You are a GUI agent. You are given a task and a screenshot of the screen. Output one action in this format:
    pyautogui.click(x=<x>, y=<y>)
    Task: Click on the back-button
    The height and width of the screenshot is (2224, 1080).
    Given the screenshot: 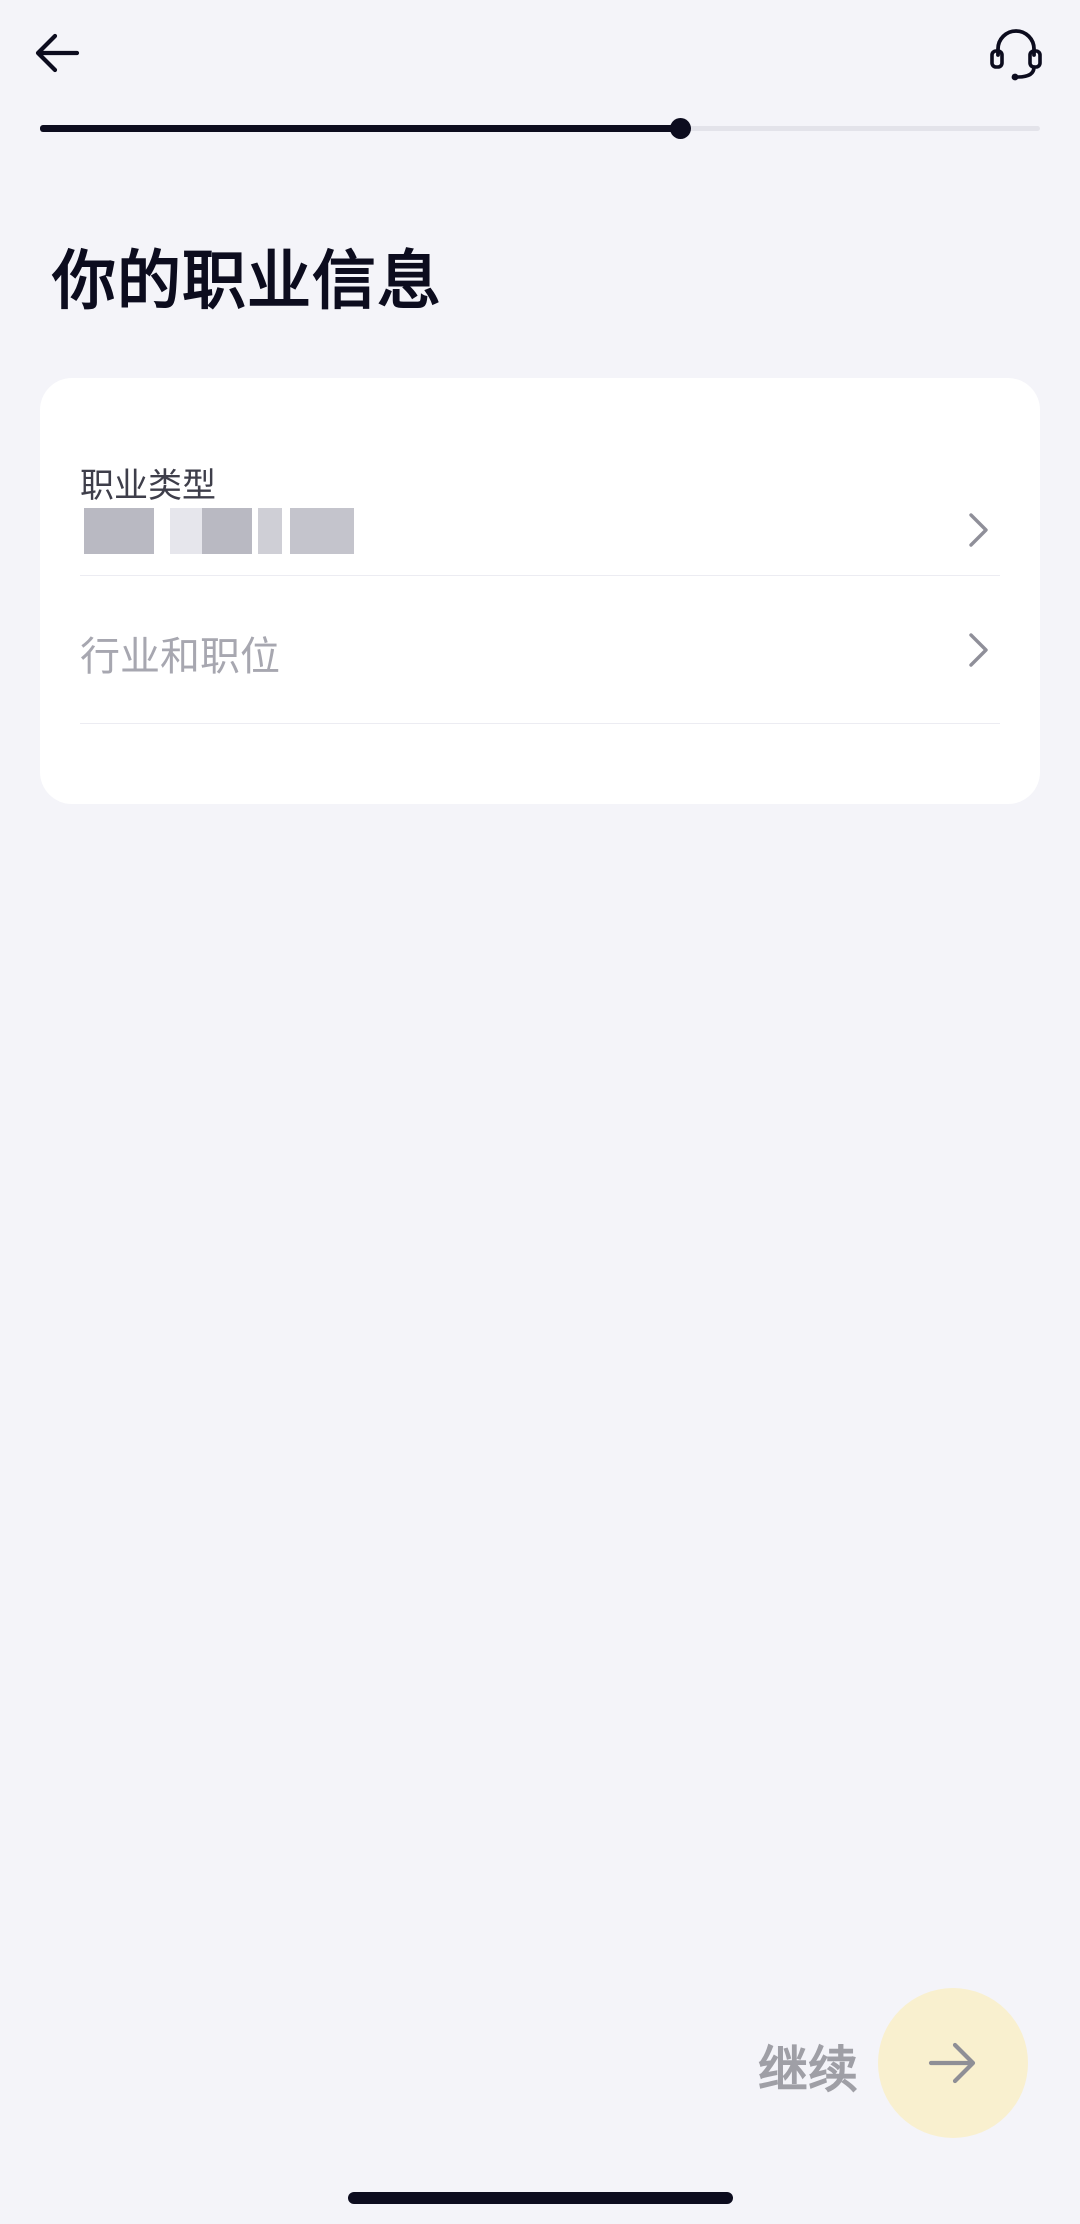 What is the action you would take?
    pyautogui.click(x=57, y=53)
    